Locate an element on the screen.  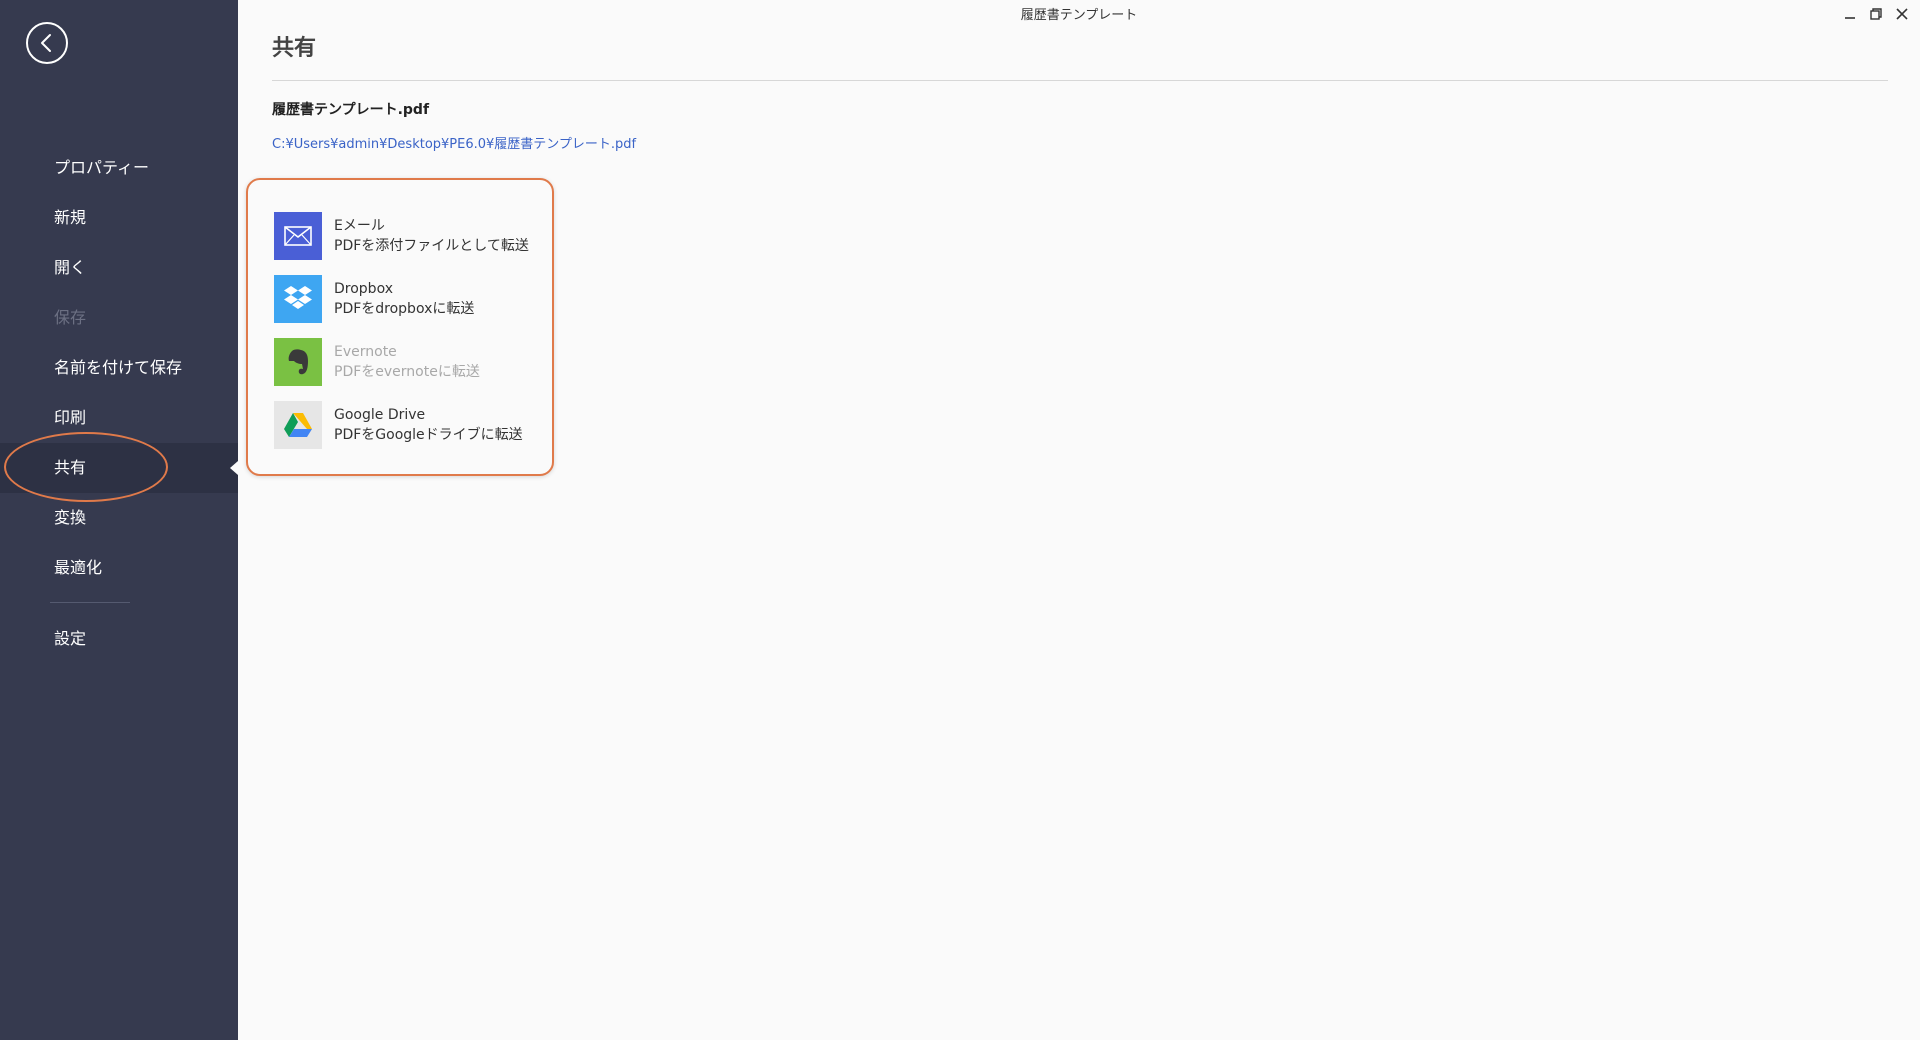
sidebar-item-label: 最適化 is located at coordinates (78, 567).